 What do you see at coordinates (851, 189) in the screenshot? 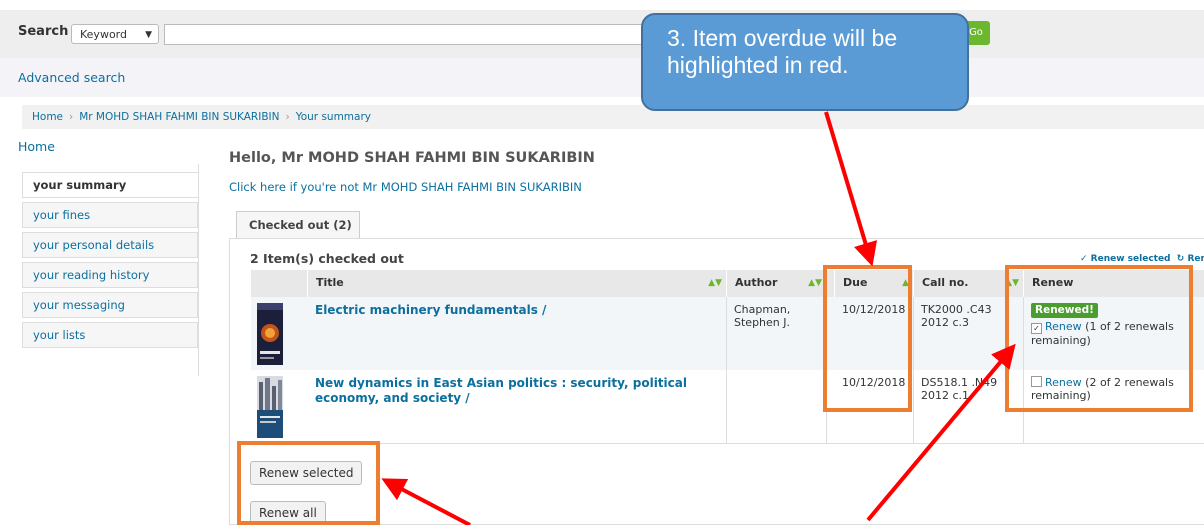
I see `arrow-to-due` at bounding box center [851, 189].